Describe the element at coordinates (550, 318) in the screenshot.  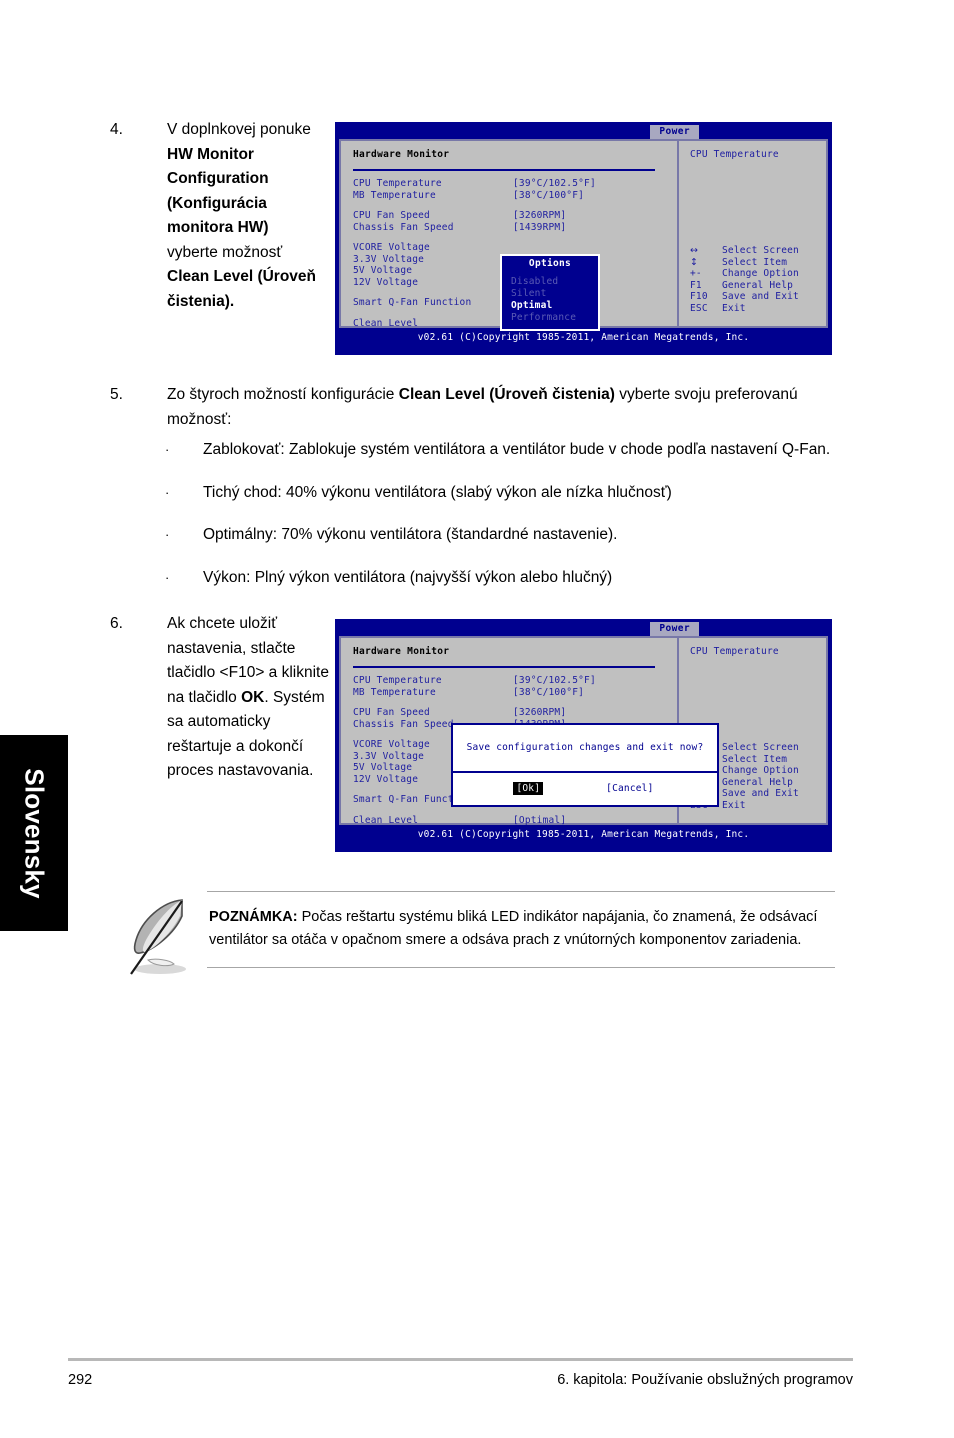
I see `options-item-performance: Performance` at that location.